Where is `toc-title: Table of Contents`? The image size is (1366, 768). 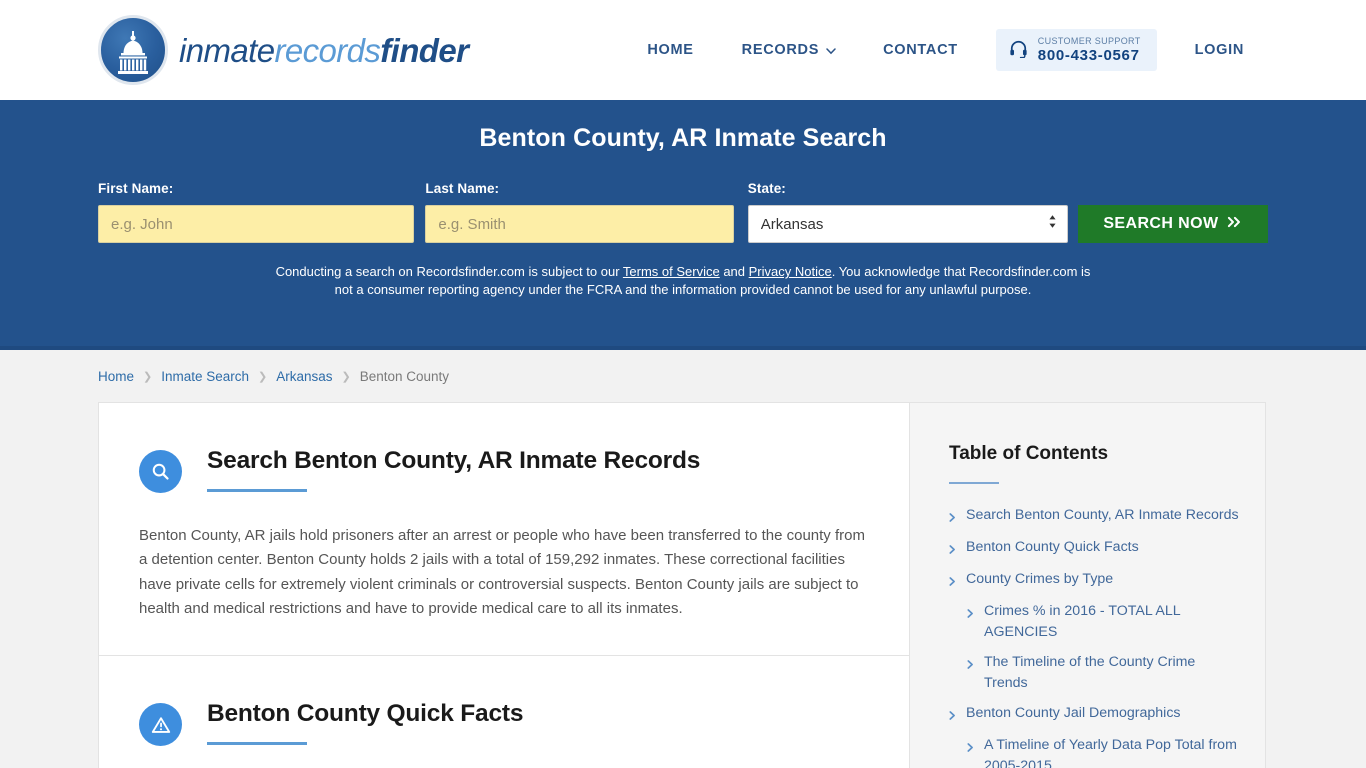
toc-title: Table of Contents is located at coordinates (1029, 453).